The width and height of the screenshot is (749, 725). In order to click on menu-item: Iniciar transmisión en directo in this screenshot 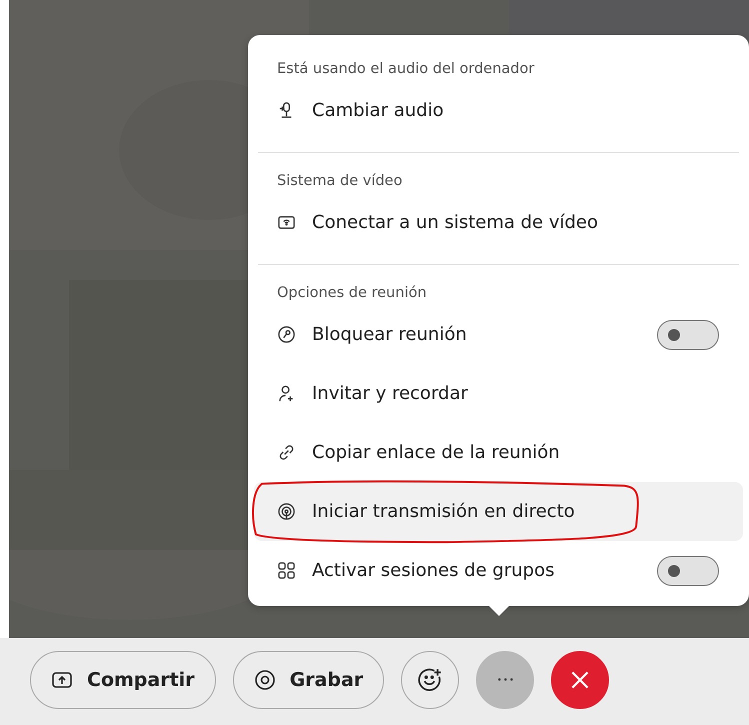, I will do `click(498, 511)`.